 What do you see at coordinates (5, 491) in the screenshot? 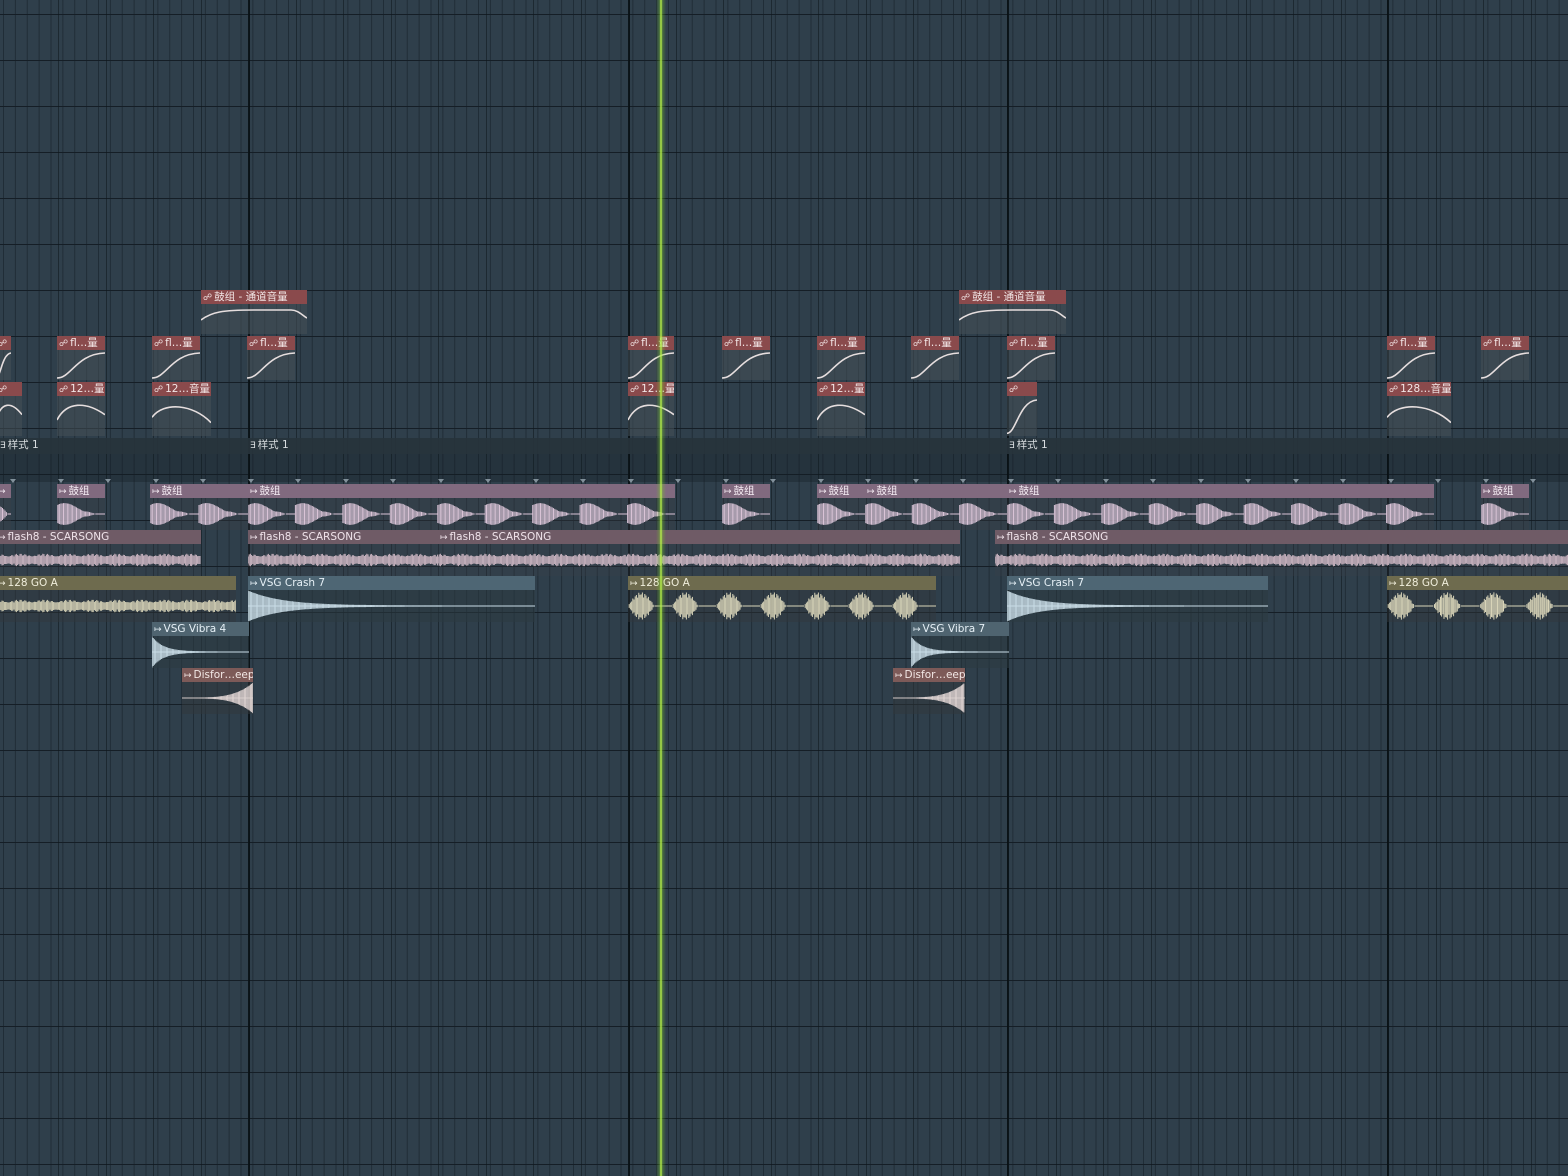
I see `audio-clip-drums-header: ↦` at bounding box center [5, 491].